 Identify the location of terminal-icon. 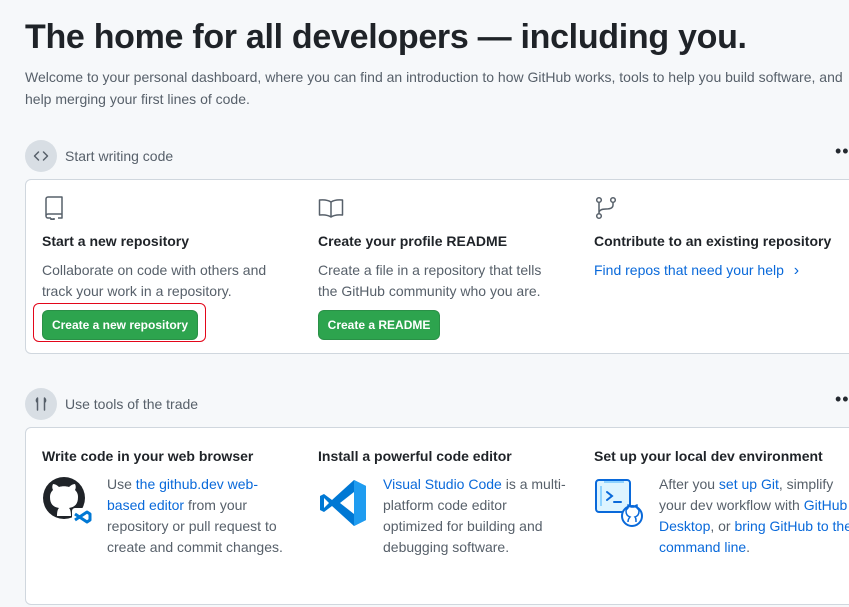
(619, 504).